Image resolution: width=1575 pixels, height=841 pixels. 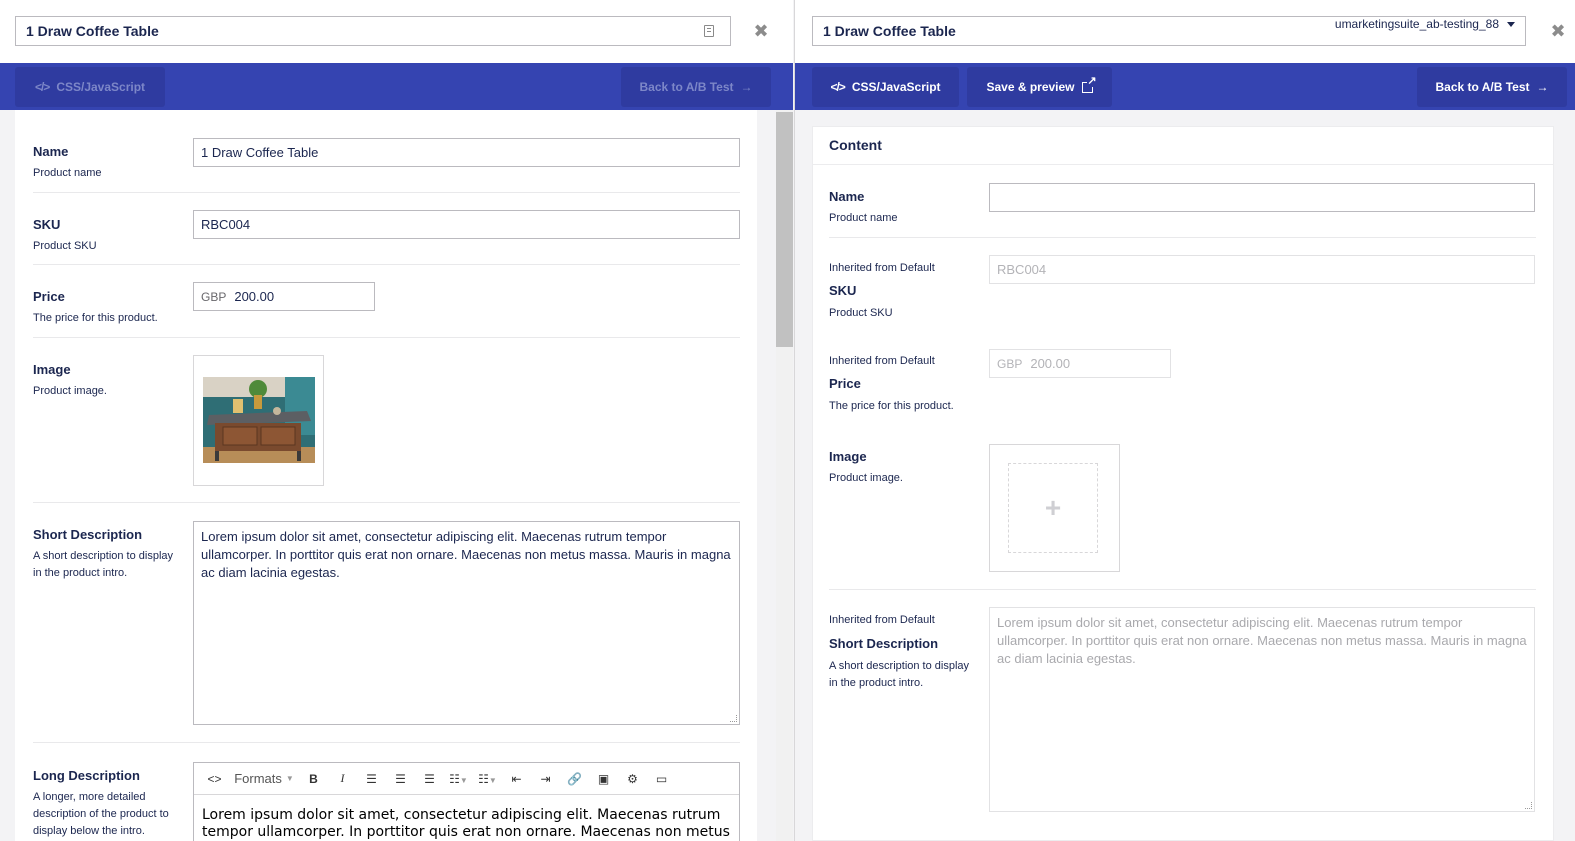 I want to click on image-icon: ▣, so click(x=603, y=779).